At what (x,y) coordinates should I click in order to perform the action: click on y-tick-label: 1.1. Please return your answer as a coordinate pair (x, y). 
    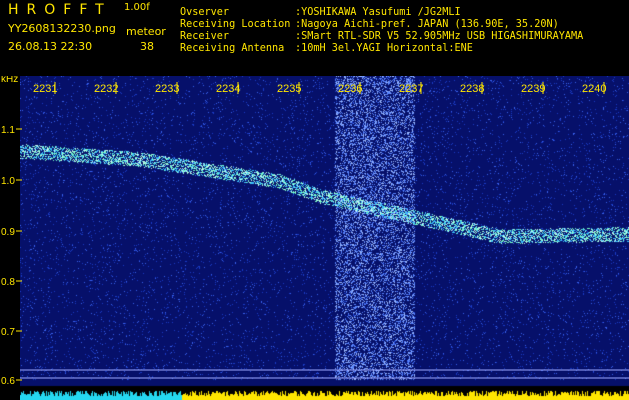
    Looking at the image, I should click on (8, 130).